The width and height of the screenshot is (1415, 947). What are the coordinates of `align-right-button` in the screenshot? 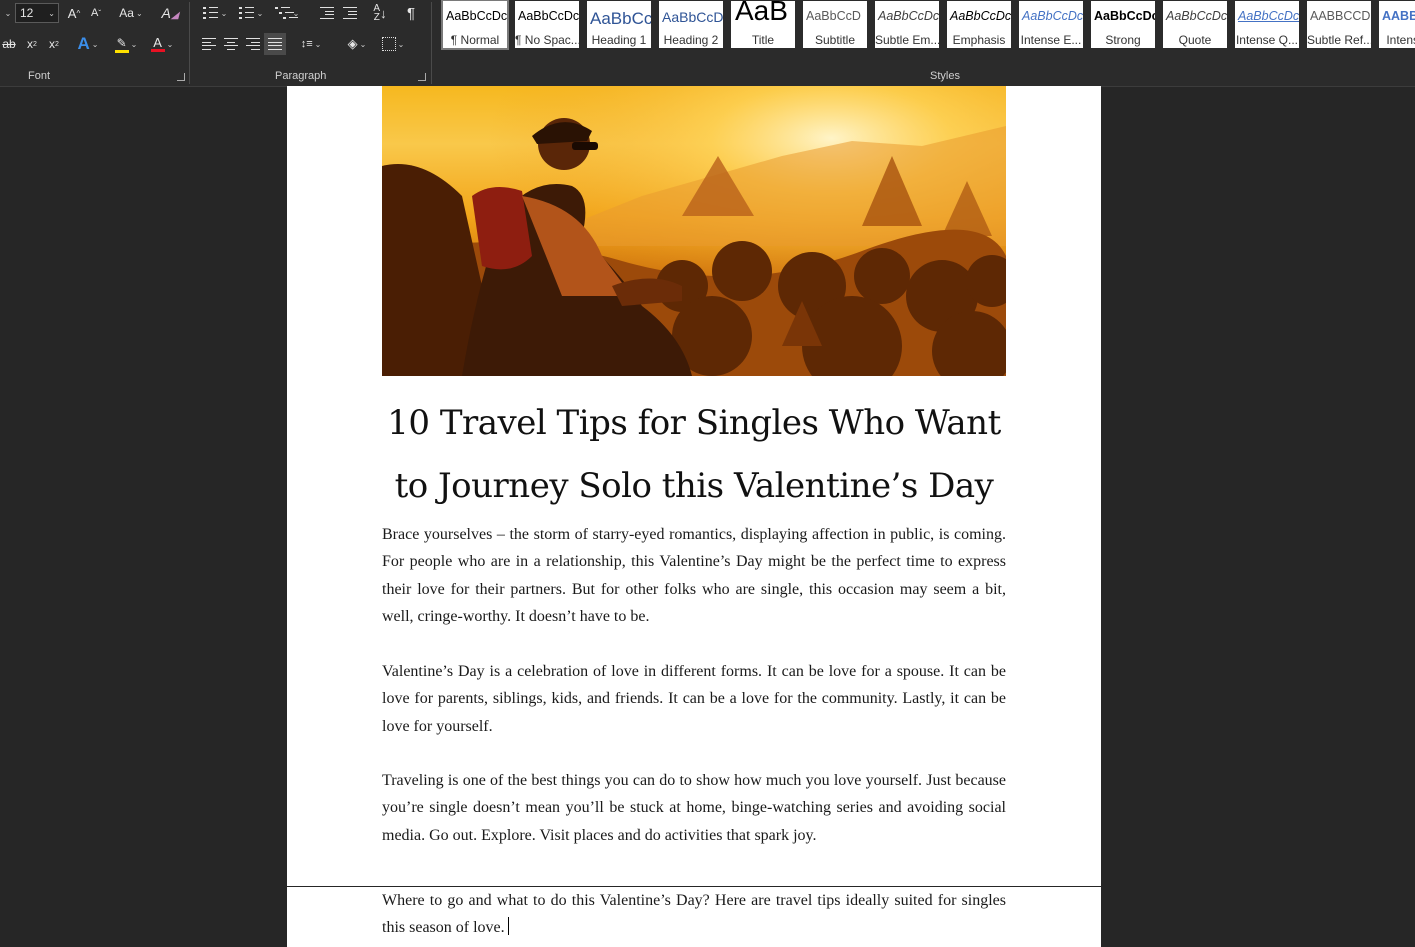 It's located at (253, 44).